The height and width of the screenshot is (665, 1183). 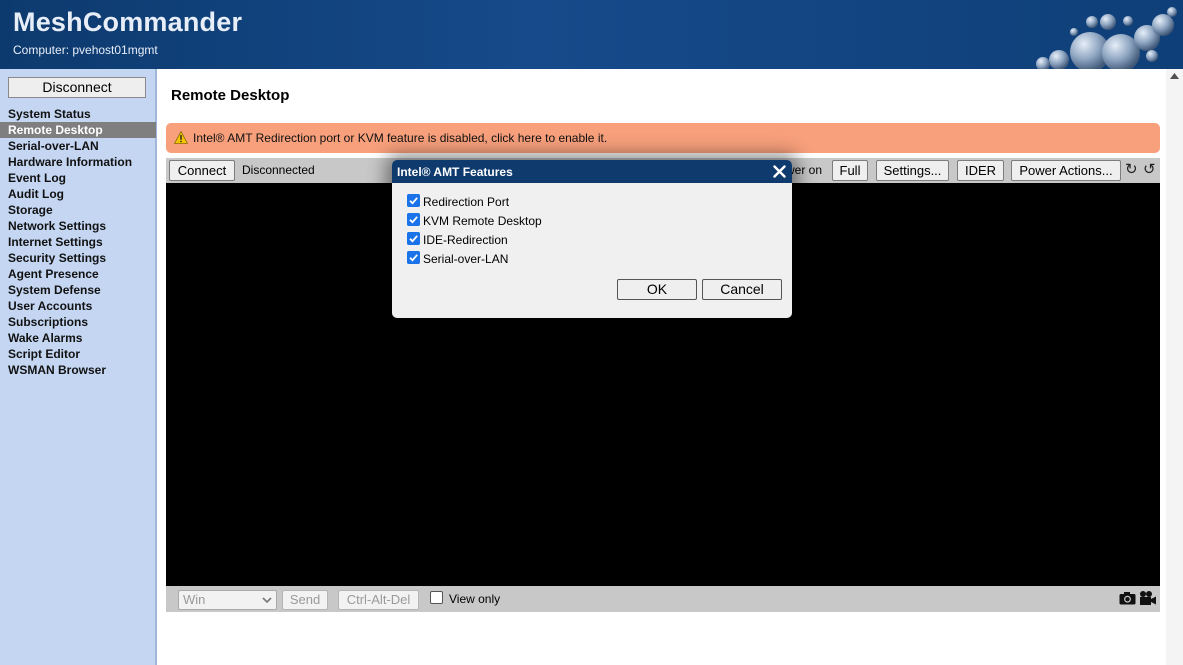 I want to click on dialog-title: Intel® AMT Features, so click(x=455, y=172).